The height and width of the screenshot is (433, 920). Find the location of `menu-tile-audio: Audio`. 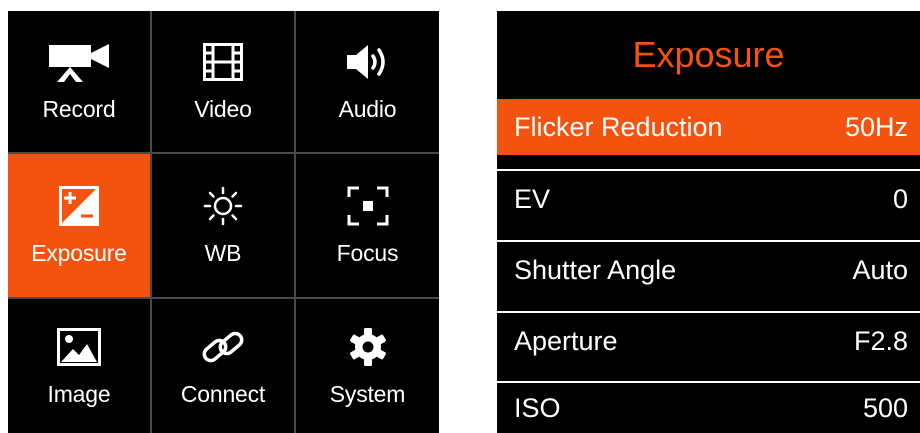

menu-tile-audio: Audio is located at coordinates (367, 81).